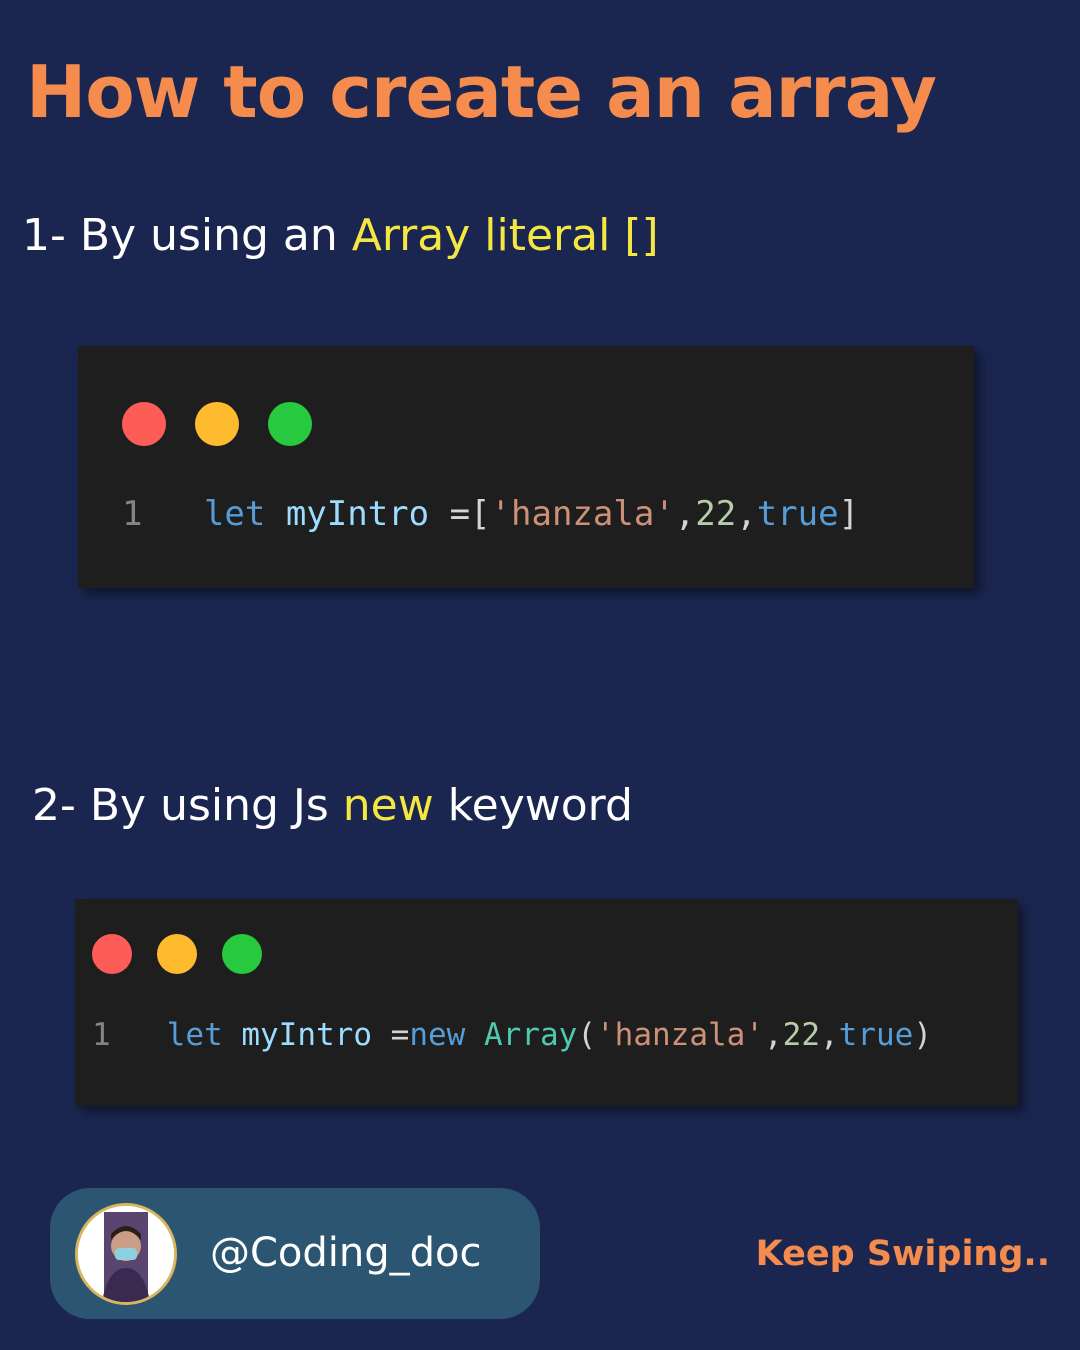  I want to click on user-avatar-icon, so click(126, 1254).